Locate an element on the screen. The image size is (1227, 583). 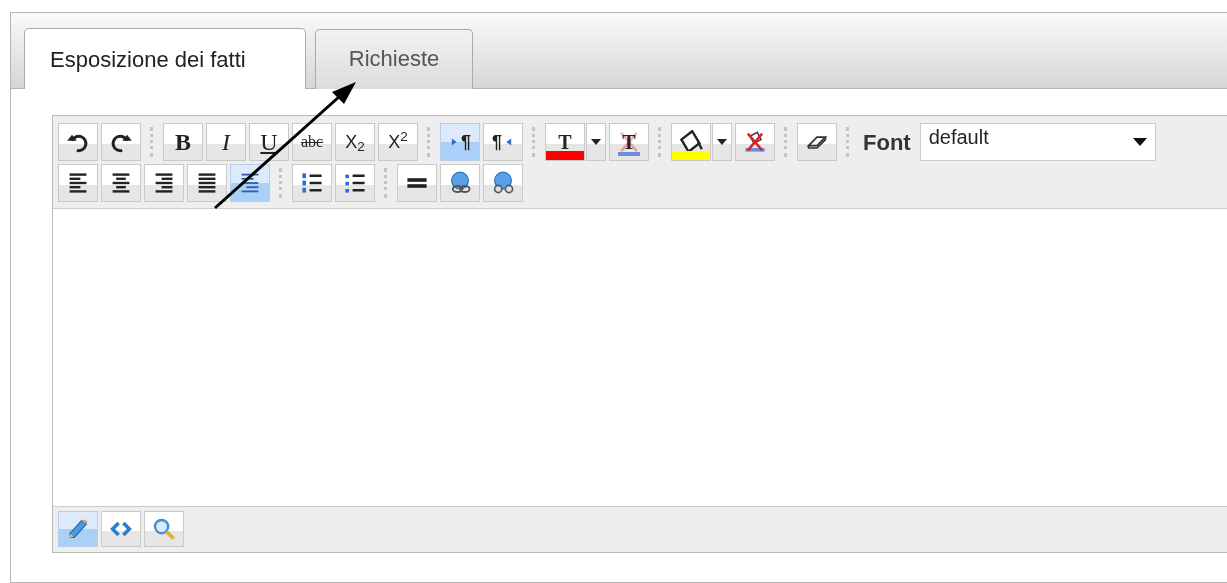
insert-link-button is located at coordinates (460, 183).